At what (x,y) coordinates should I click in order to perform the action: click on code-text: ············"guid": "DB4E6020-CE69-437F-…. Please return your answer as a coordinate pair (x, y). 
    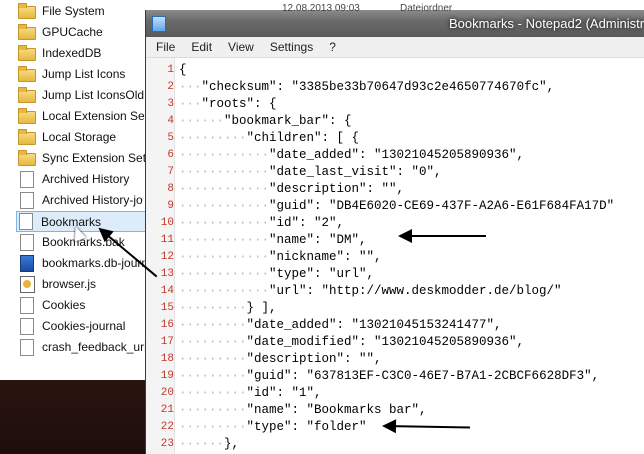
    Looking at the image, I should click on (396, 206).